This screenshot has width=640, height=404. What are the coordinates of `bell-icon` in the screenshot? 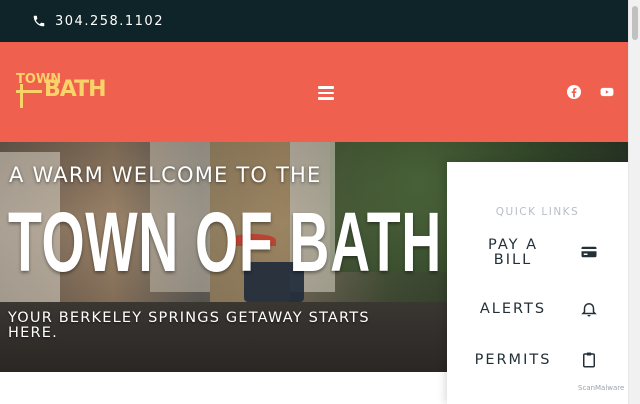 It's located at (589, 309).